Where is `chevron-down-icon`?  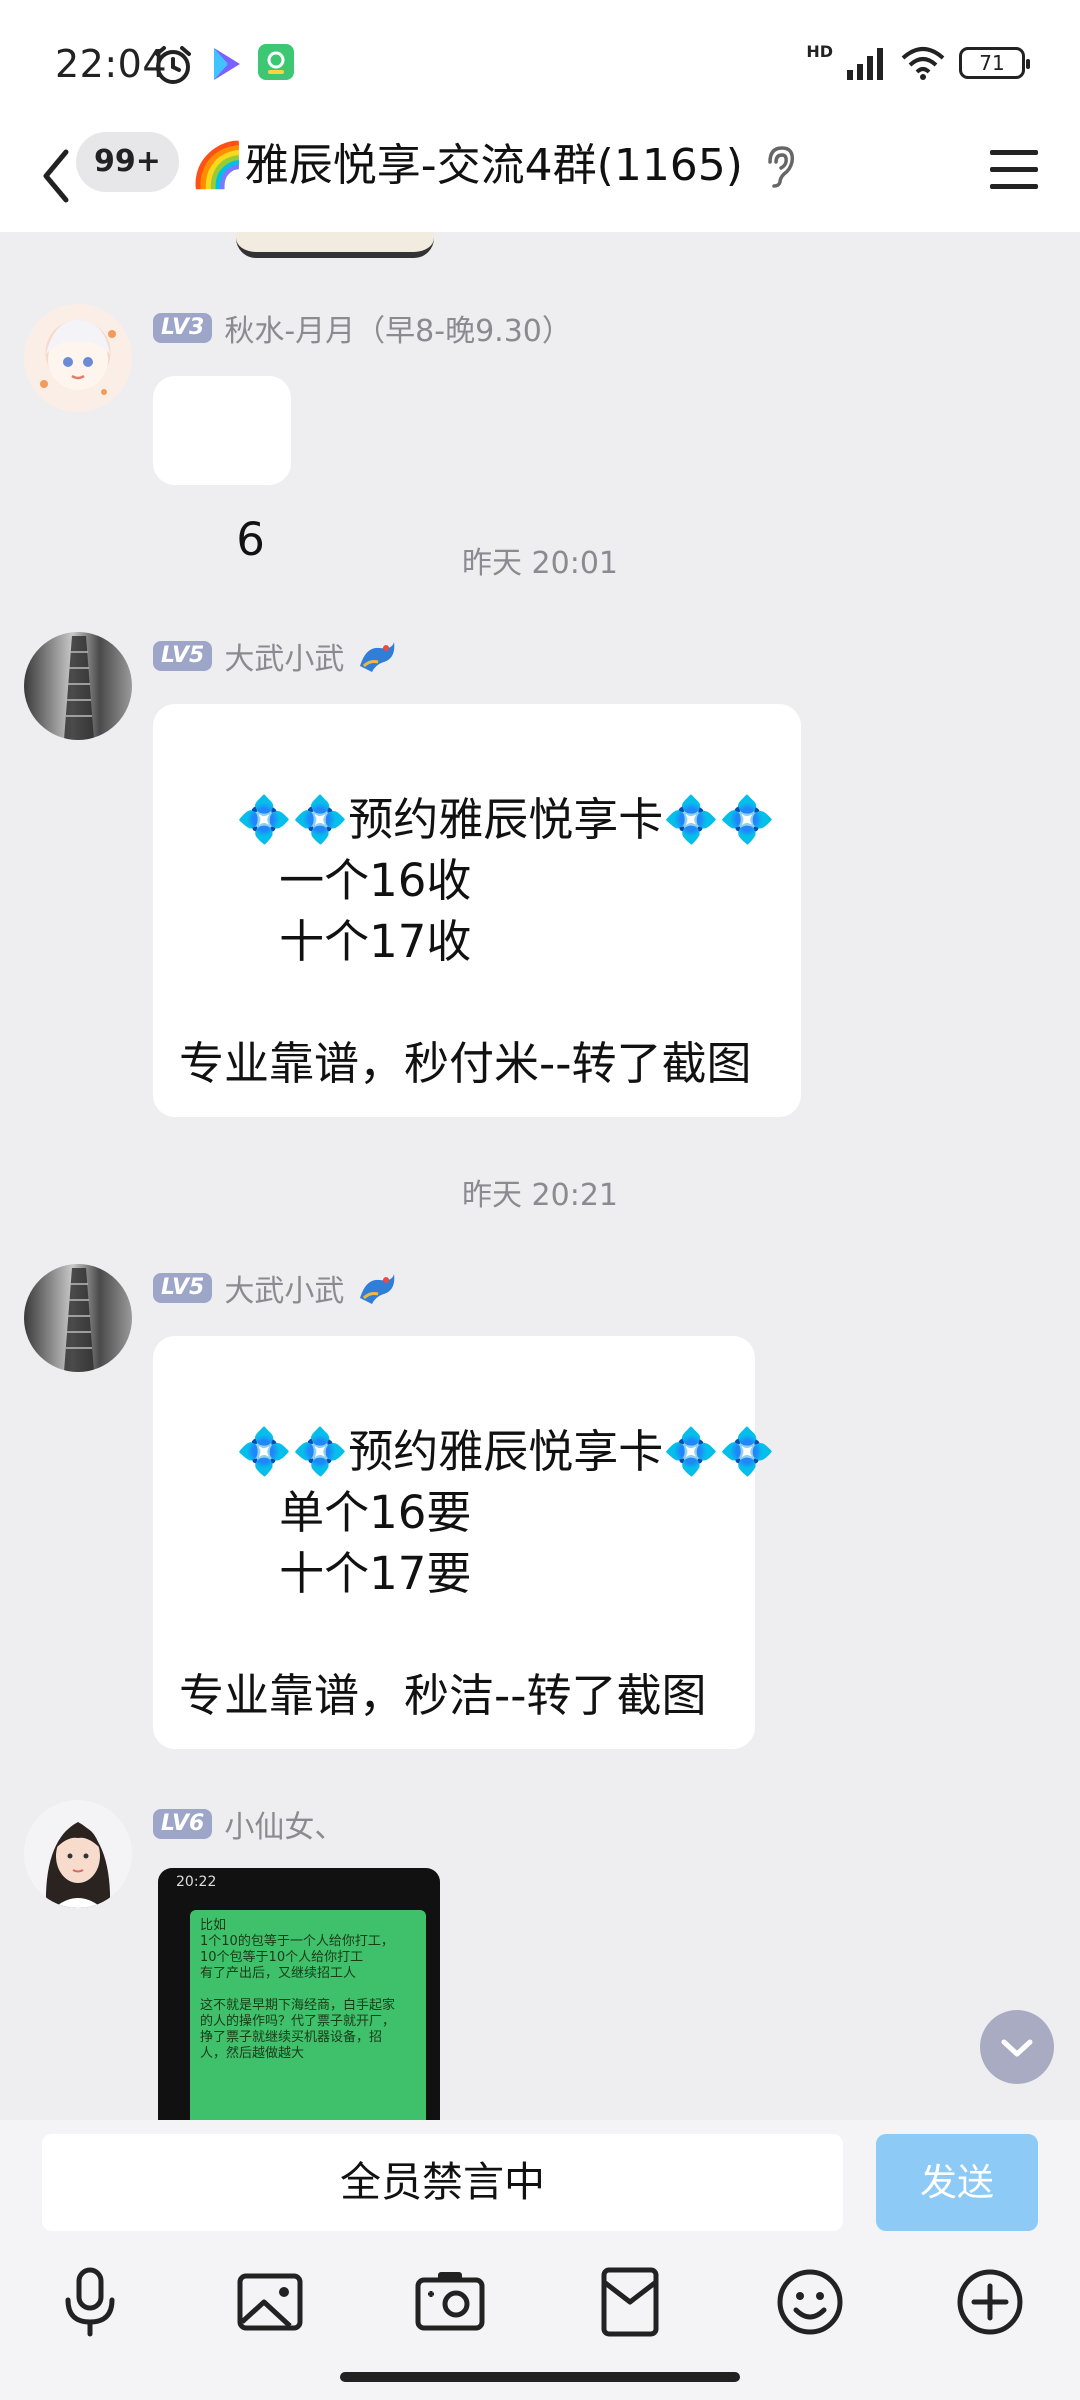
chevron-down-icon is located at coordinates (1017, 2048).